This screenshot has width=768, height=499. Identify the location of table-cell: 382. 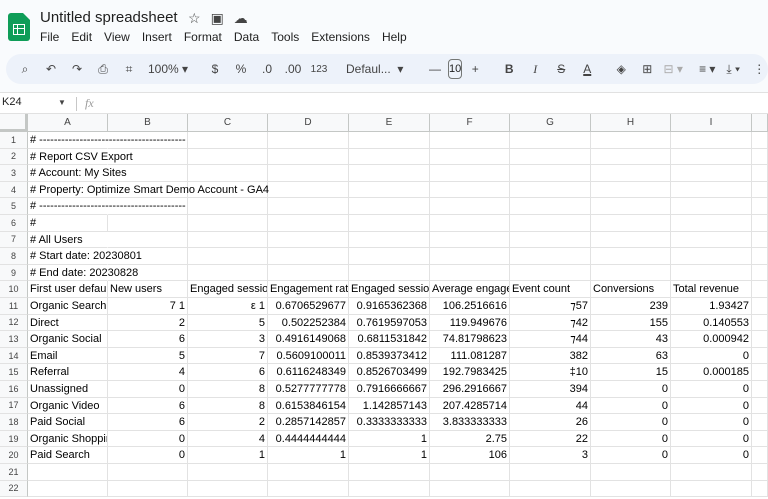
(550, 356).